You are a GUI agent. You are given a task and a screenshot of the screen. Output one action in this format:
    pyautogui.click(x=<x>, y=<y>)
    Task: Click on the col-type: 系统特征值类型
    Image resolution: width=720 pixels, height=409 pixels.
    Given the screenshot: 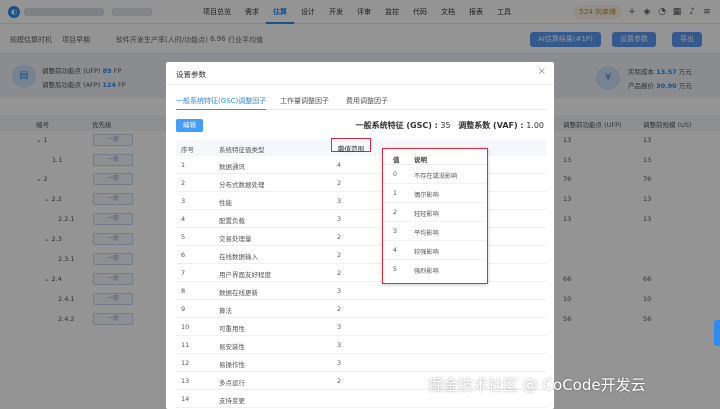 What is the action you would take?
    pyautogui.click(x=242, y=150)
    